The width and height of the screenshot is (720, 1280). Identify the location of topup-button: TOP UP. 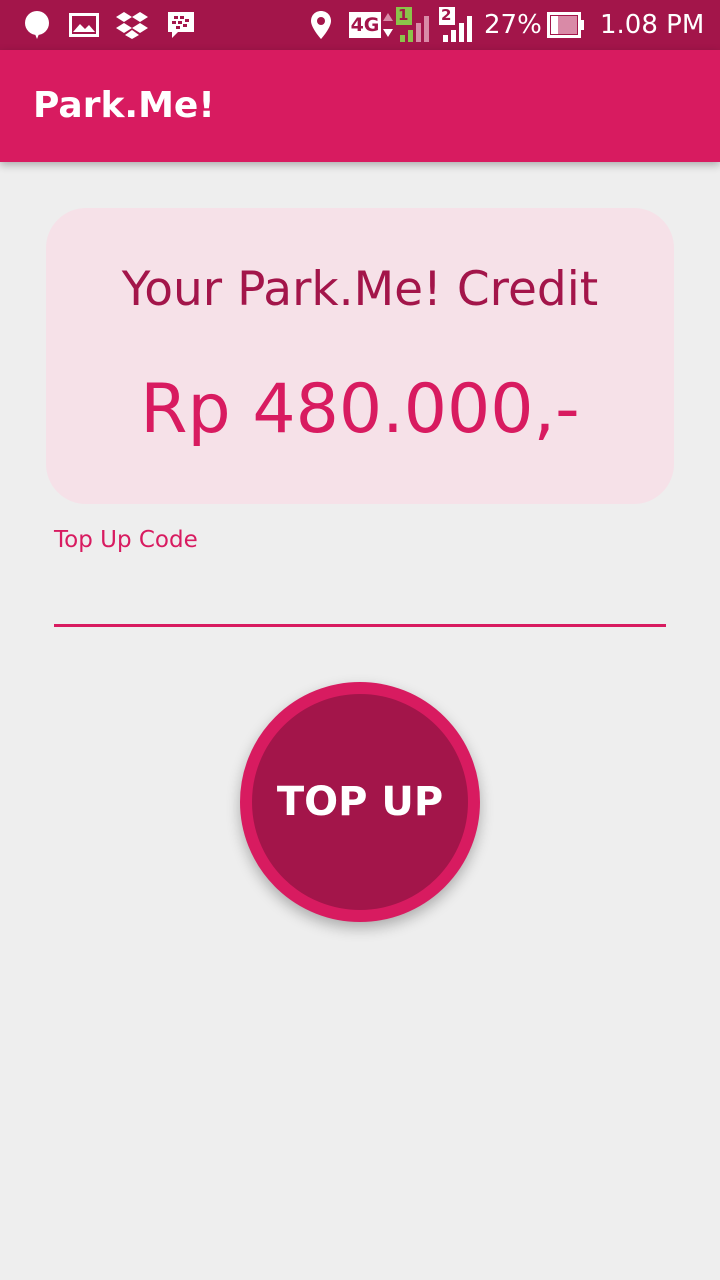
(360, 802).